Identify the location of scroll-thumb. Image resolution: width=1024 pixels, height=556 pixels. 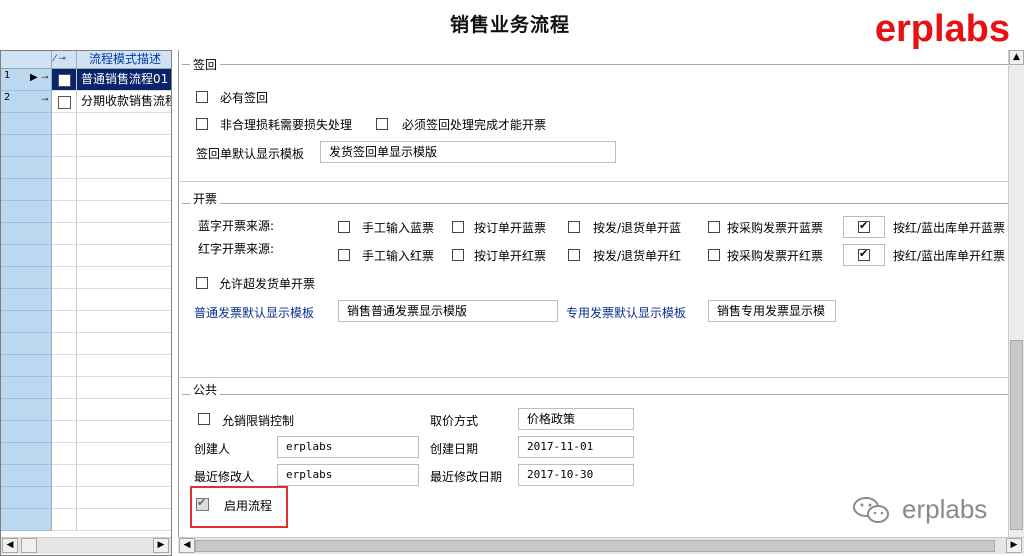
(29, 545).